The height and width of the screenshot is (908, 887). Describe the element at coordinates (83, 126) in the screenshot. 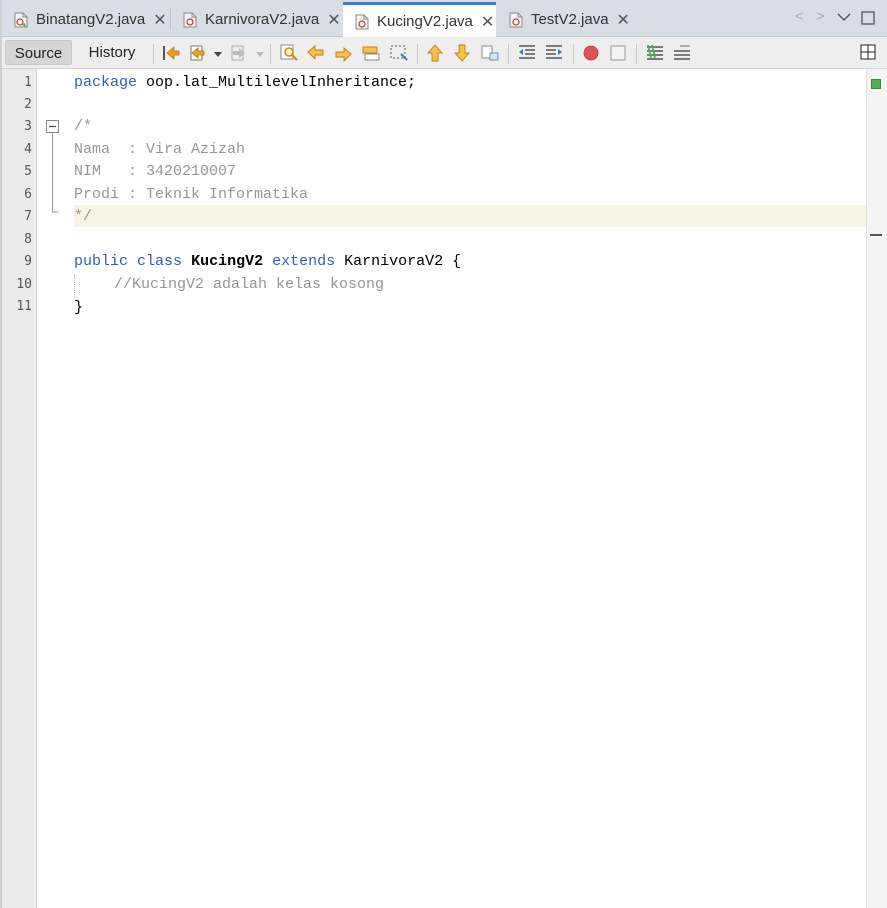

I see `code-line-3: /*` at that location.